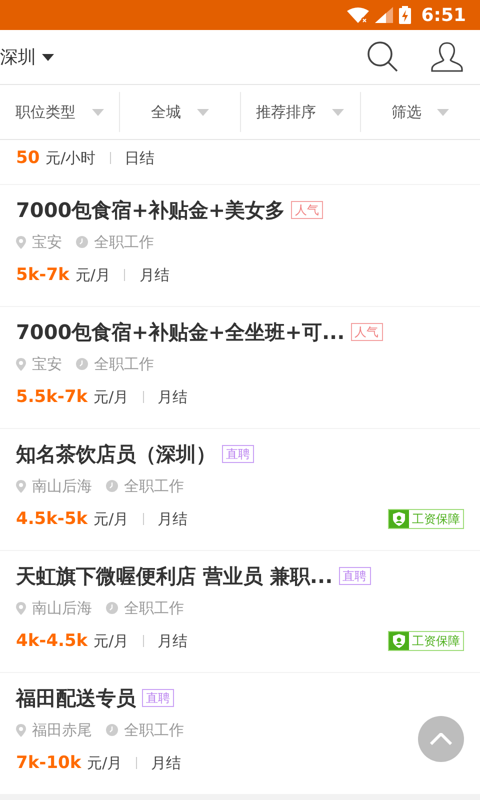 This screenshot has width=480, height=800. Describe the element at coordinates (441, 739) in the screenshot. I see `chevron-up-icon` at that location.